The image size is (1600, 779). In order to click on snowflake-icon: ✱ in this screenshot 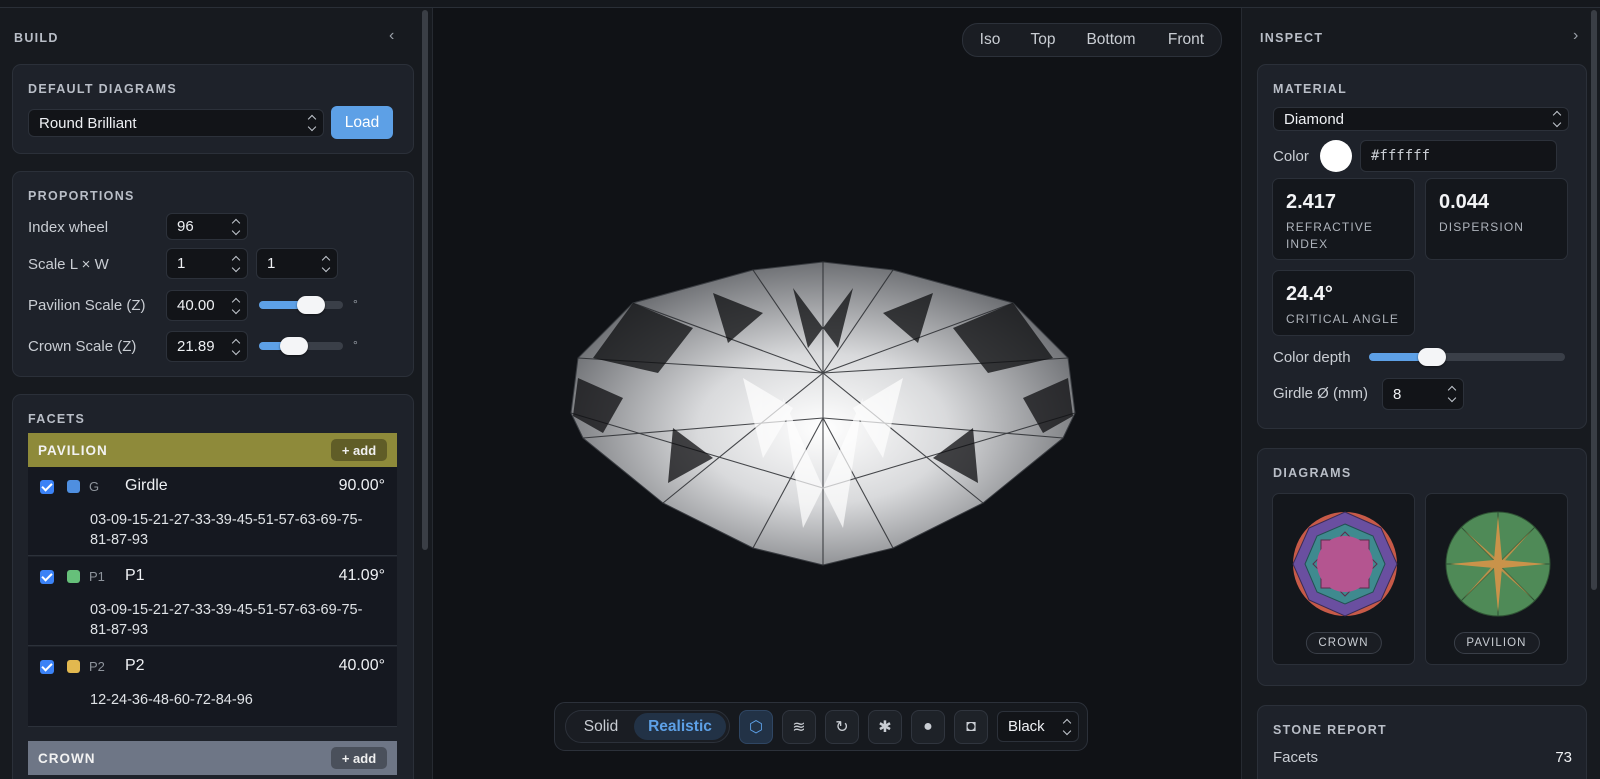, I will do `click(885, 727)`.